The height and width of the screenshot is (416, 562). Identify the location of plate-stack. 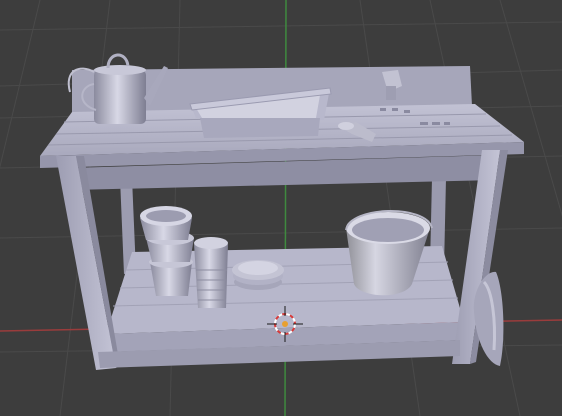
(258, 275).